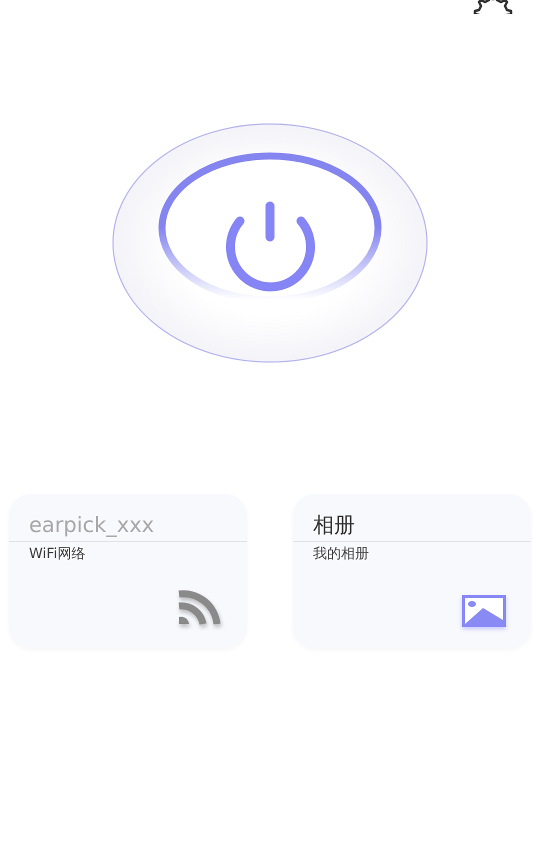 The image size is (540, 849). I want to click on card-title: 相册, so click(334, 525).